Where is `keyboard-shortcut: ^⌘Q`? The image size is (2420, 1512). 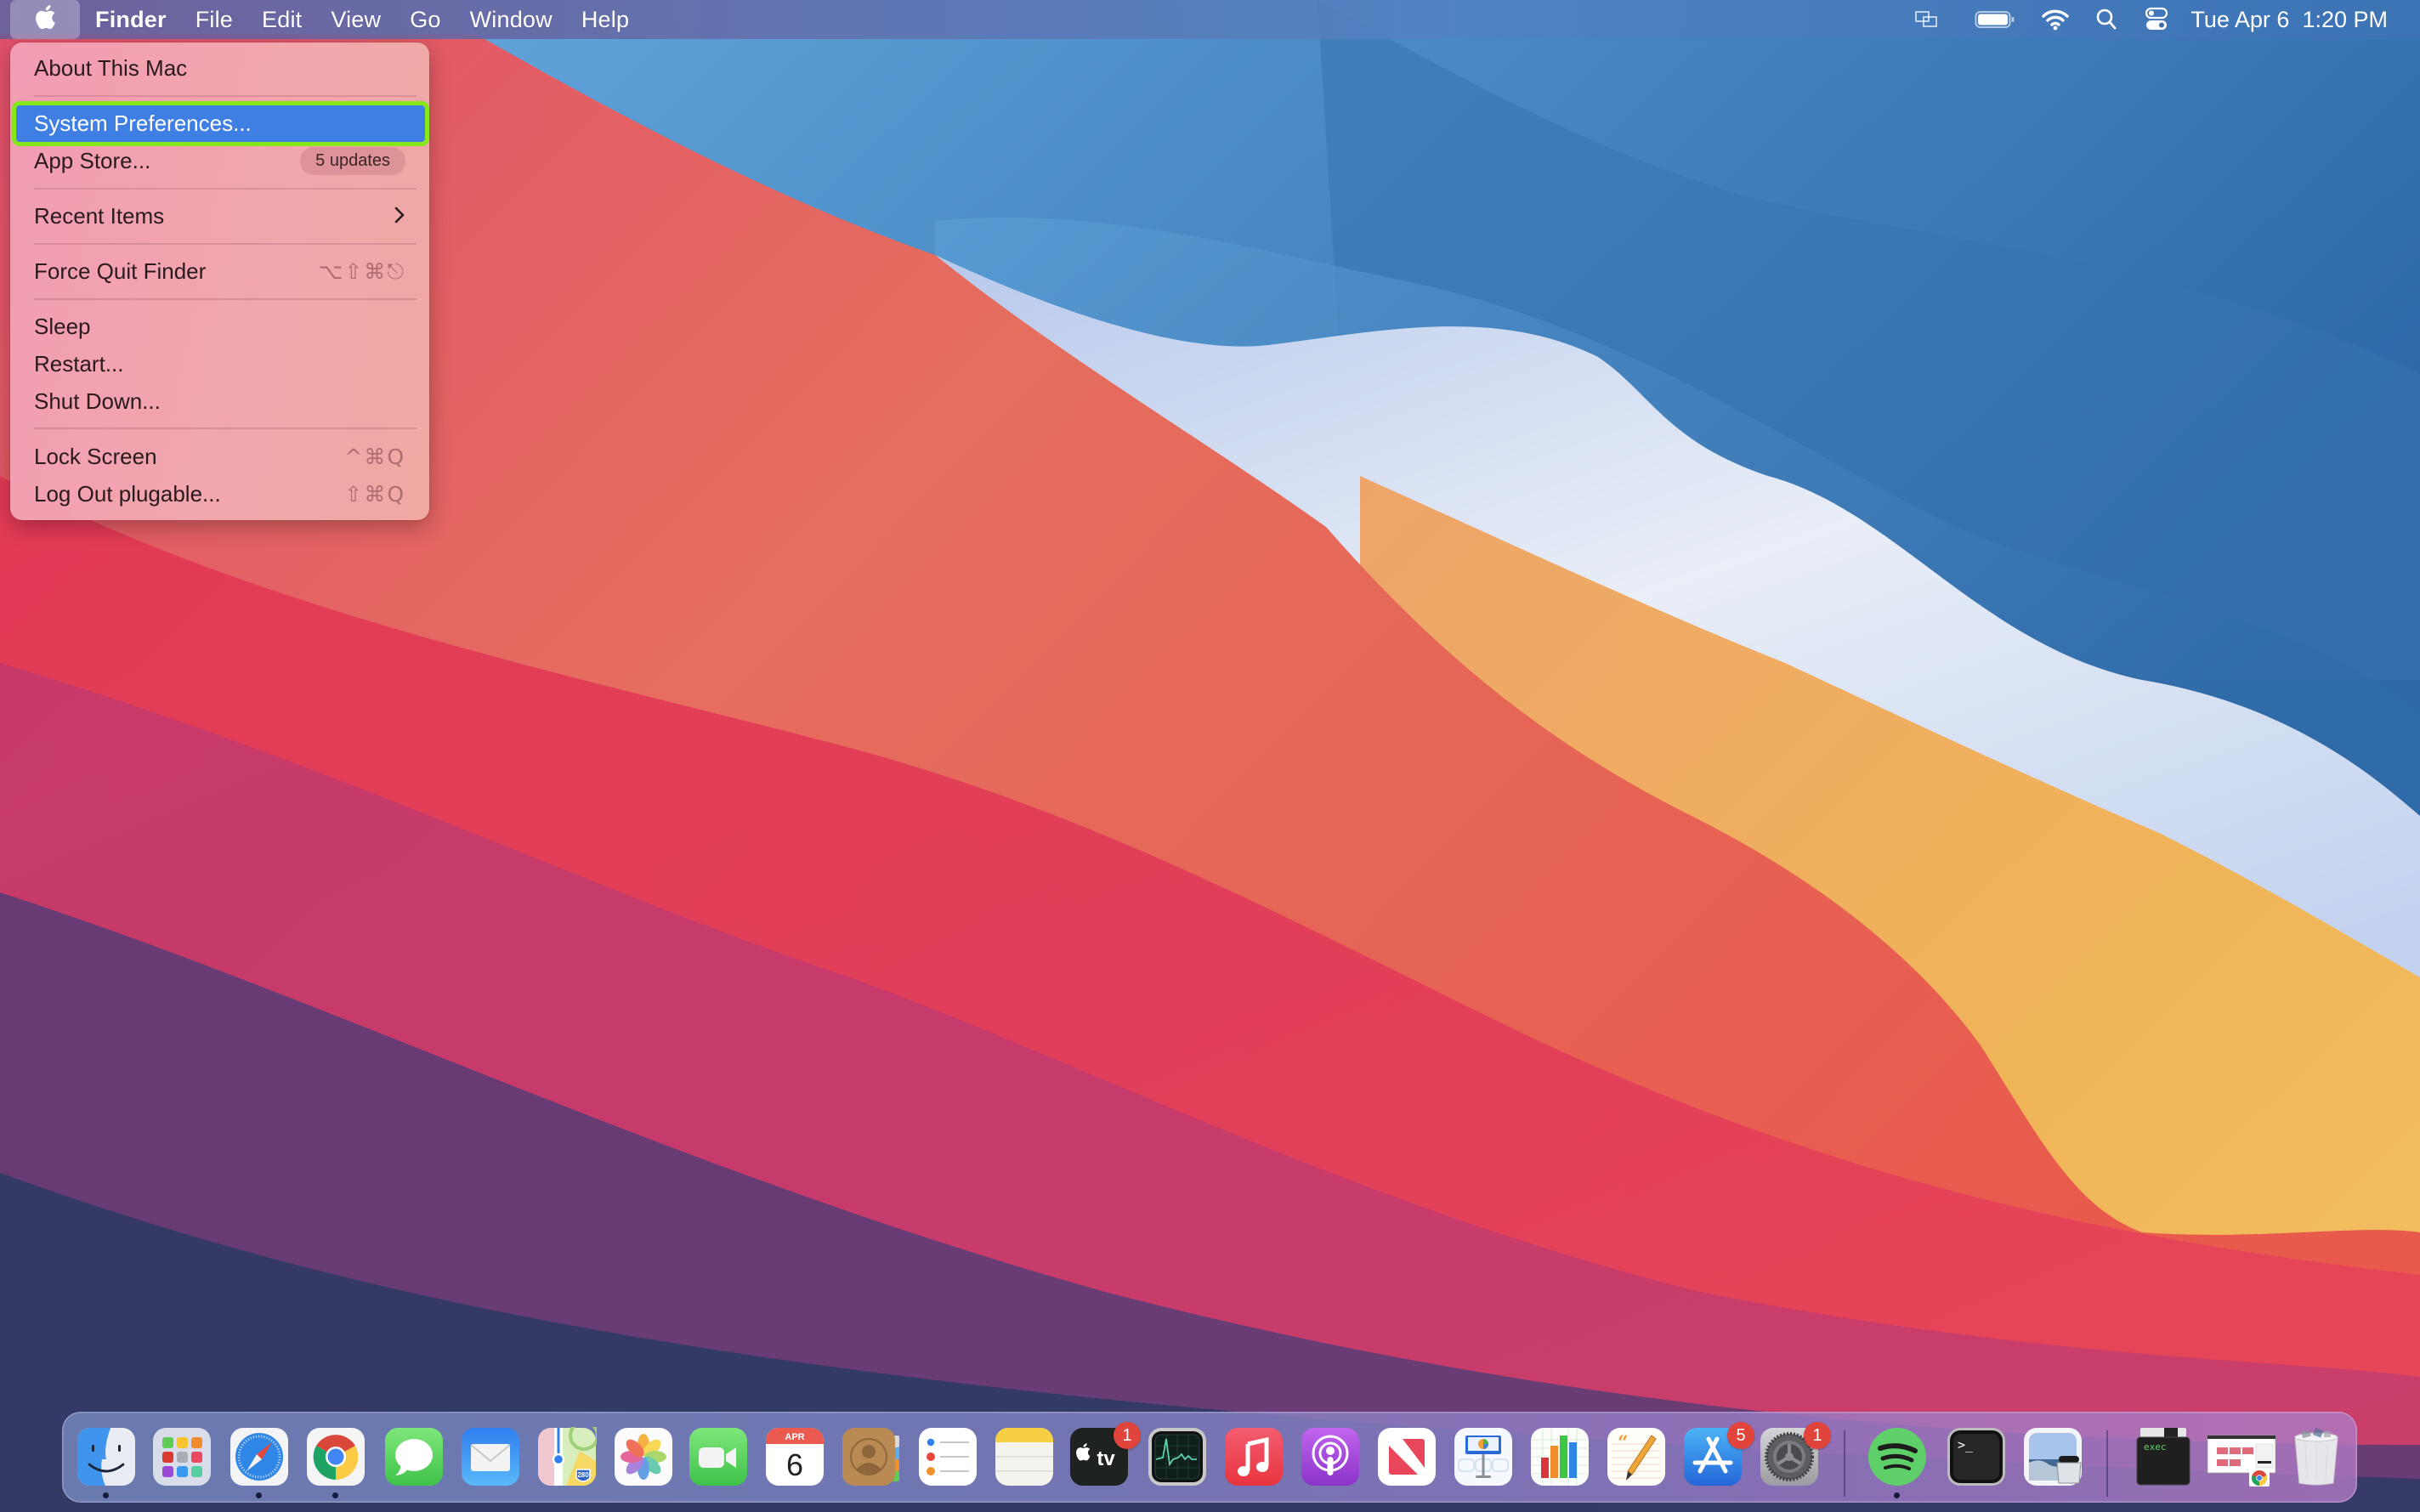 keyboard-shortcut: ^⌘Q is located at coordinates (375, 457).